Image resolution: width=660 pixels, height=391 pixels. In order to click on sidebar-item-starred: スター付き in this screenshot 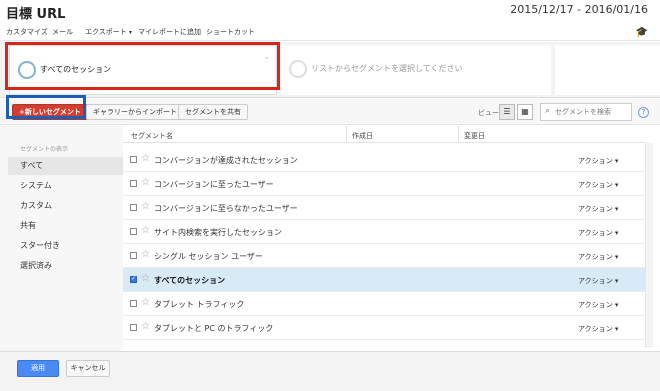, I will do `click(65, 246)`.